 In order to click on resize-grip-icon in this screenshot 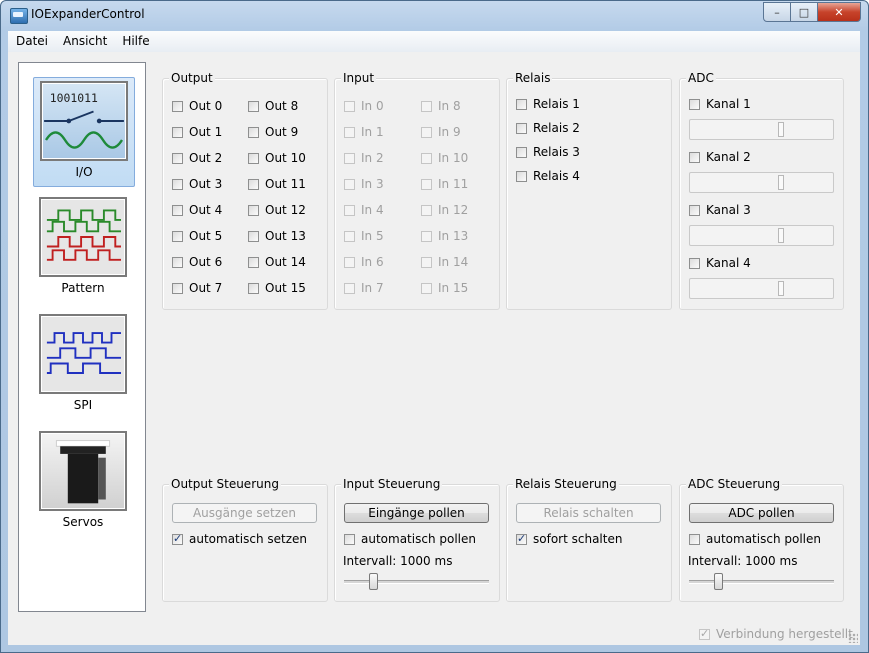, I will do `click(853, 638)`.